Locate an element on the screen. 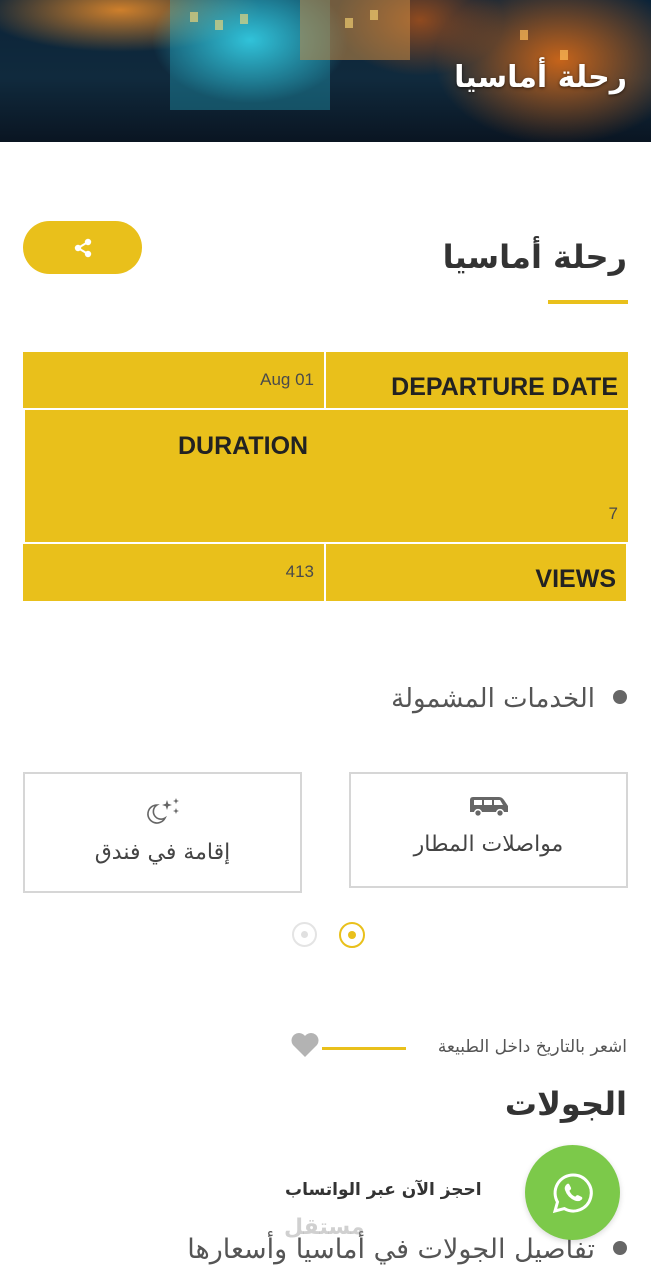 The height and width of the screenshot is (1280, 651). watermark: مستقل is located at coordinates (324, 1227).